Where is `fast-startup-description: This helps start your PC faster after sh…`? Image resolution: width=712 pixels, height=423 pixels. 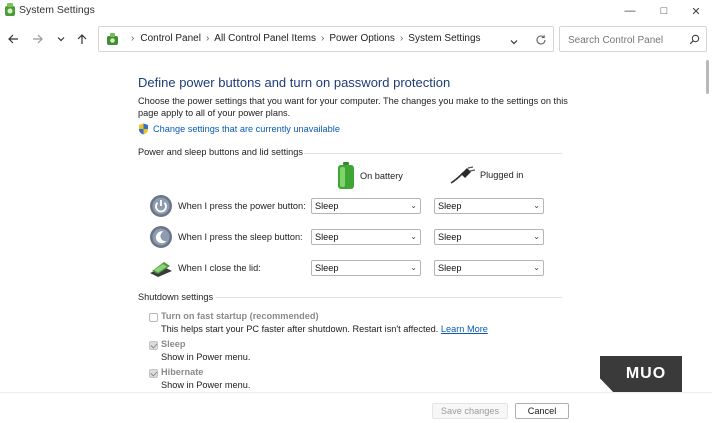 fast-startup-description: This helps start your PC faster after sh… is located at coordinates (324, 329).